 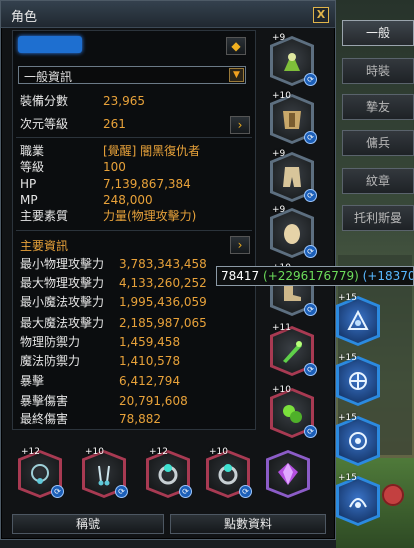 I want to click on target-emblem-icon, so click(x=358, y=441).